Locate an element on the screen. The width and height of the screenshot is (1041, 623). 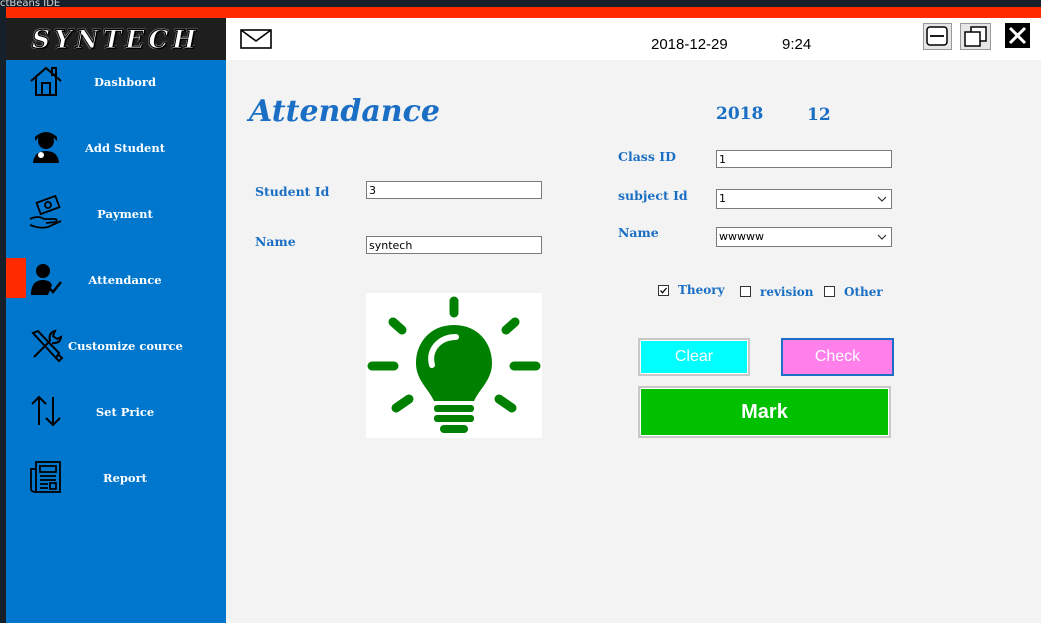
header-time: 9:24 is located at coordinates (797, 44).